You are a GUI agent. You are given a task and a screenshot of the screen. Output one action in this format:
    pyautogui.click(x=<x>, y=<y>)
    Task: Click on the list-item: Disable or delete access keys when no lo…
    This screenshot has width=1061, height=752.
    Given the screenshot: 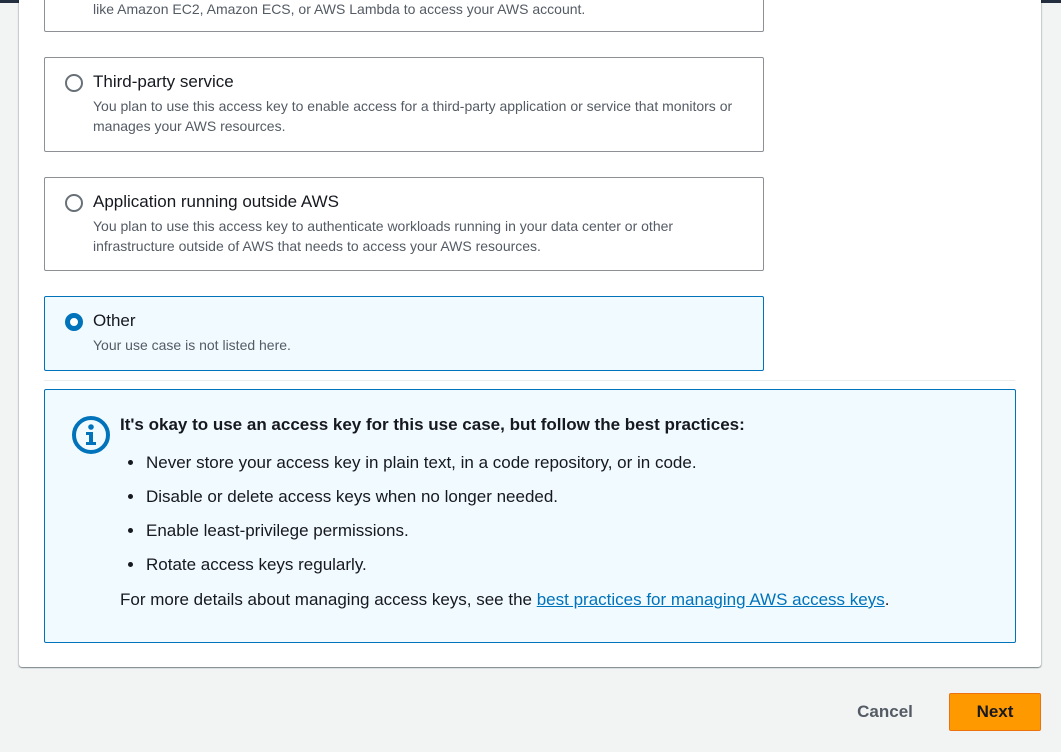 What is the action you would take?
    pyautogui.click(x=421, y=497)
    